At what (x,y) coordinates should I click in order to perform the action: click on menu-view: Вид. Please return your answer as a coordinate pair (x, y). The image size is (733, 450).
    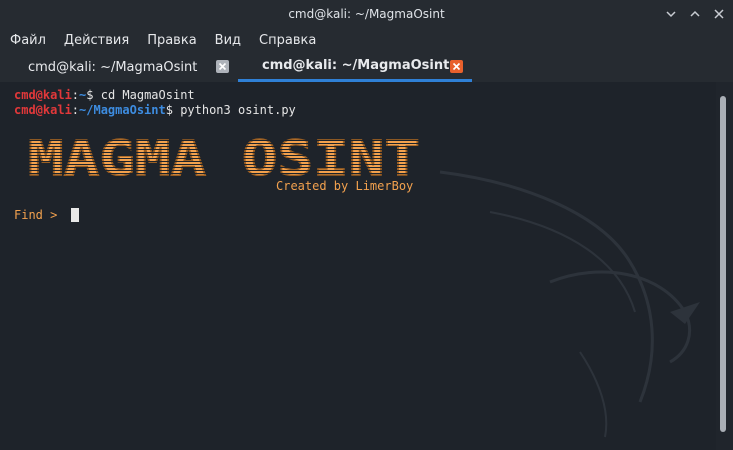
    Looking at the image, I should click on (228, 40).